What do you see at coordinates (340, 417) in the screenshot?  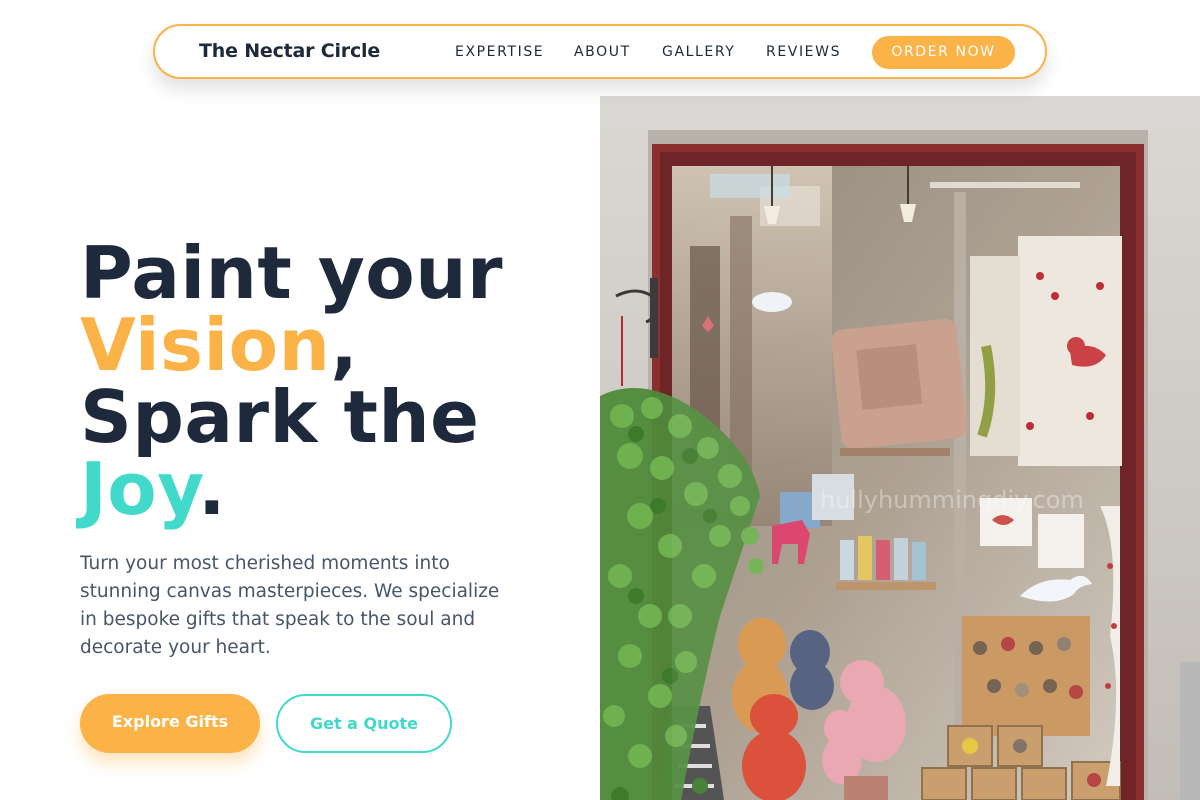 I see `headline-line-3: Spark the` at bounding box center [340, 417].